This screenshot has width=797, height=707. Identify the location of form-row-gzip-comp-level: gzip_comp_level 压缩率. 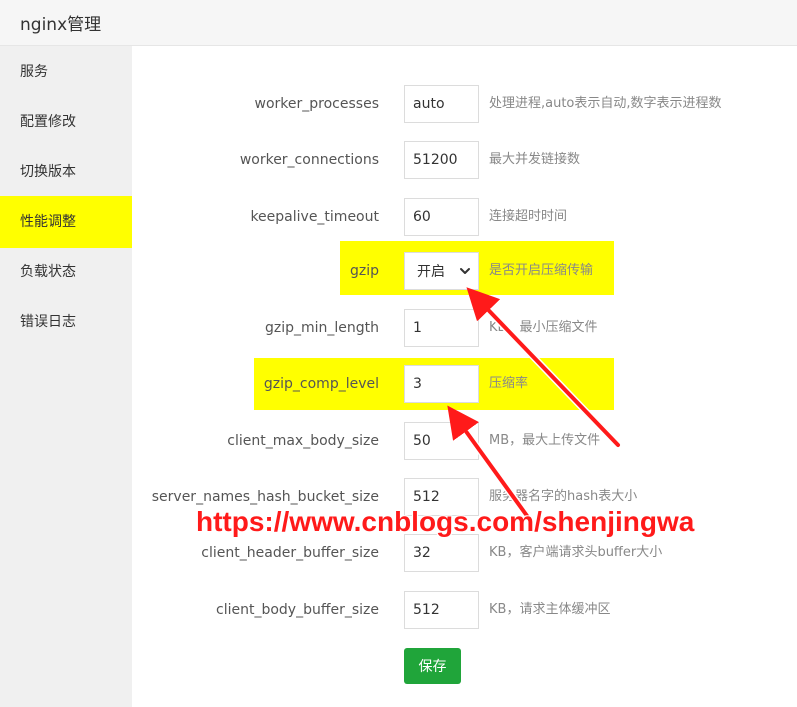
(464, 384).